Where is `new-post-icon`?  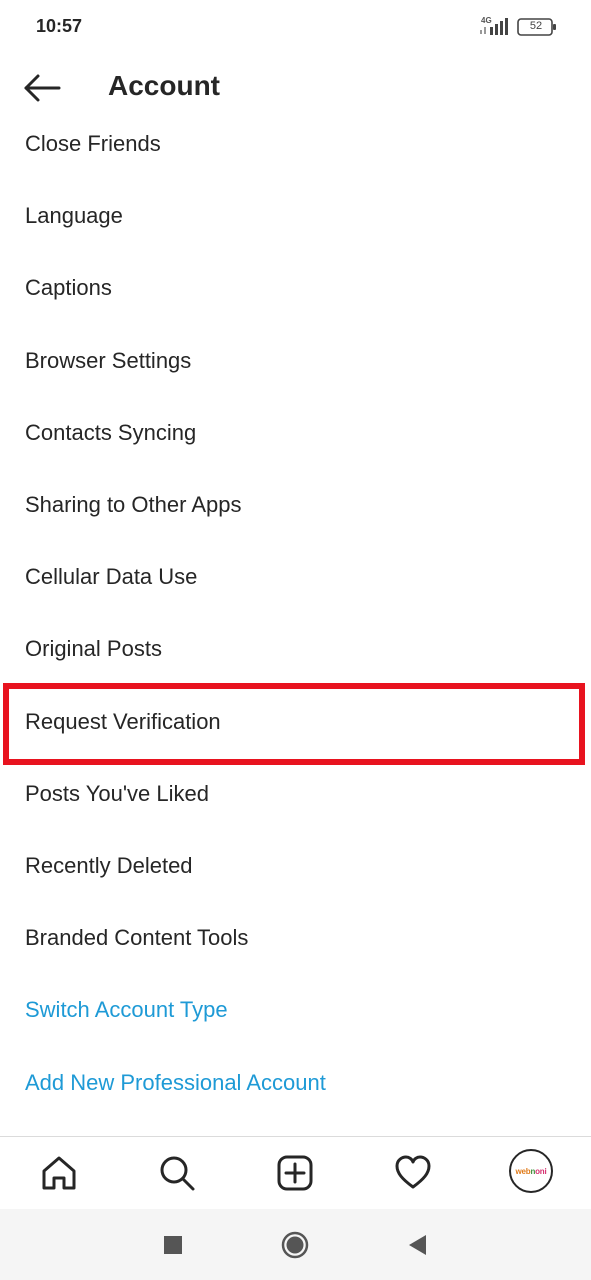 new-post-icon is located at coordinates (295, 1173).